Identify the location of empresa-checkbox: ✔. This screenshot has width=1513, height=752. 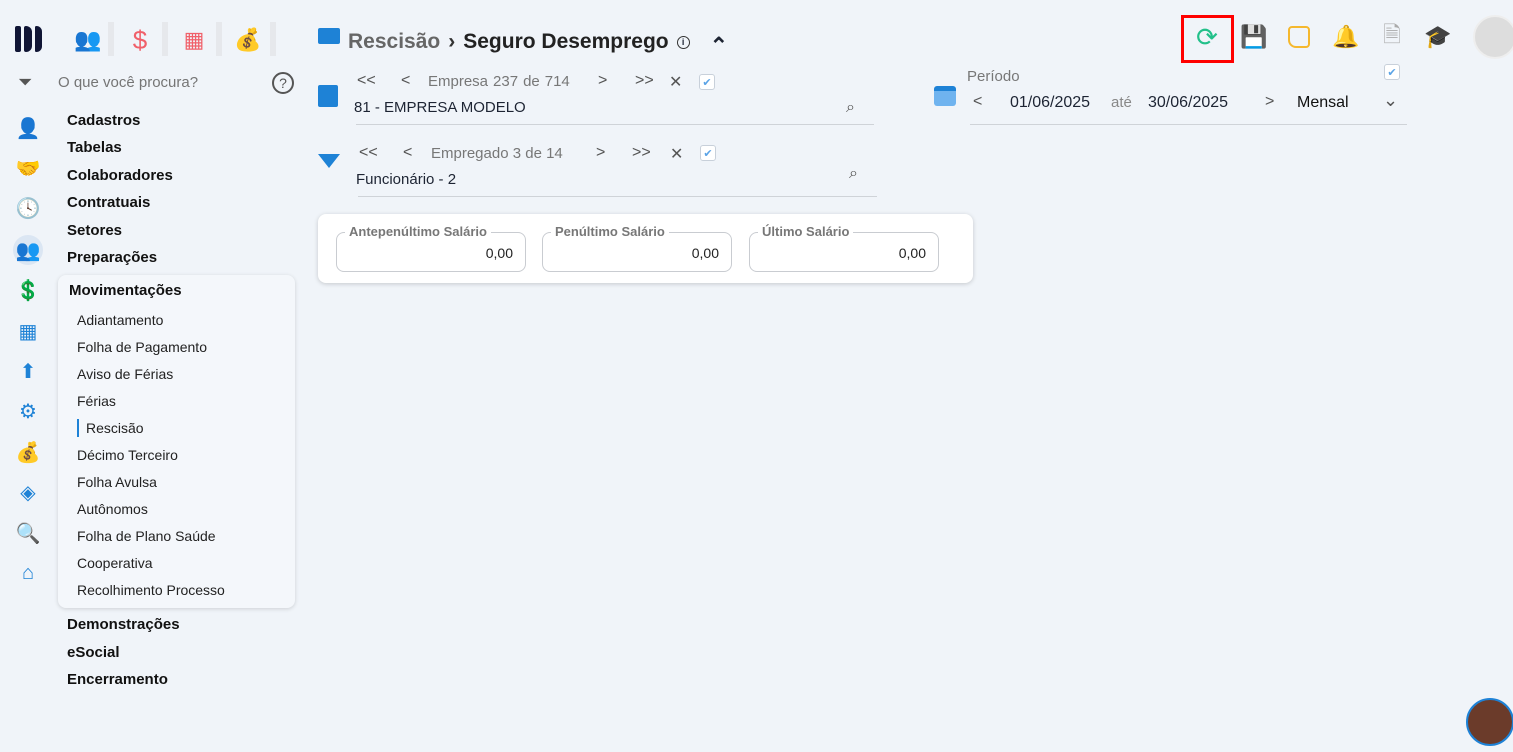
(707, 82).